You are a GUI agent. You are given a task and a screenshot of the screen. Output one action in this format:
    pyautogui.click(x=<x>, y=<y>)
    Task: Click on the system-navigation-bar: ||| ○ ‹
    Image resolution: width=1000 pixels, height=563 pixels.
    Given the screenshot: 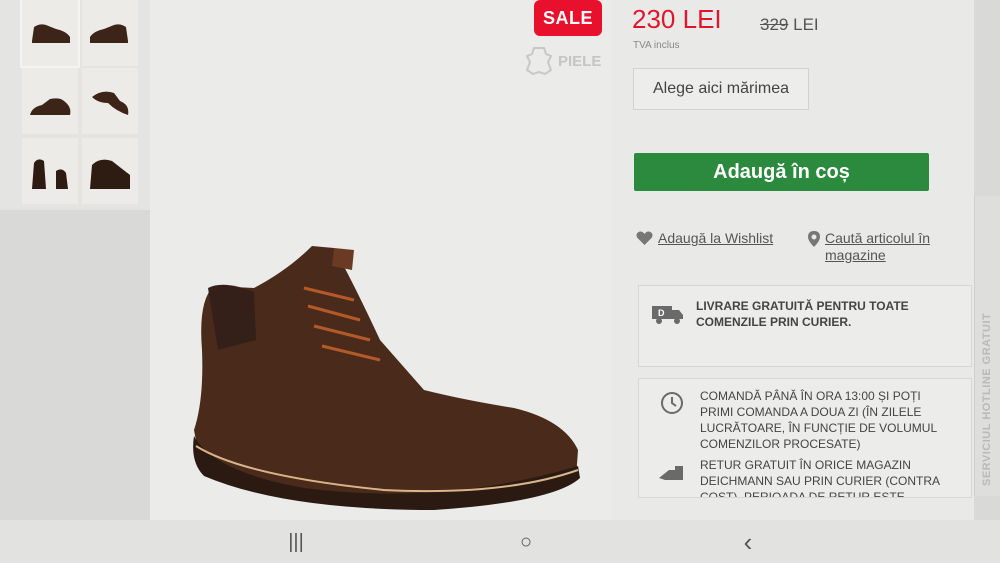 What is the action you would take?
    pyautogui.click(x=500, y=541)
    